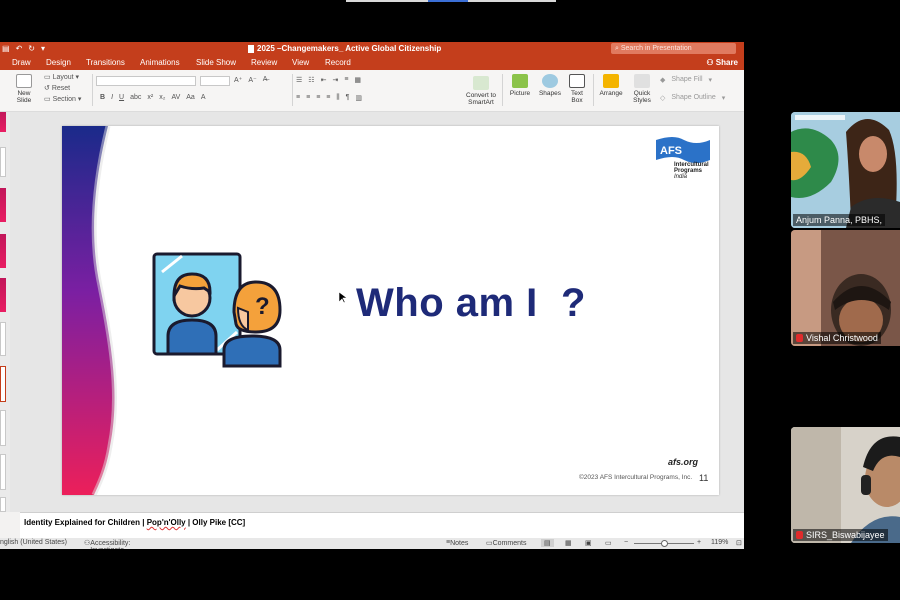 The image size is (900, 600). I want to click on tab-design: Design, so click(58, 62).